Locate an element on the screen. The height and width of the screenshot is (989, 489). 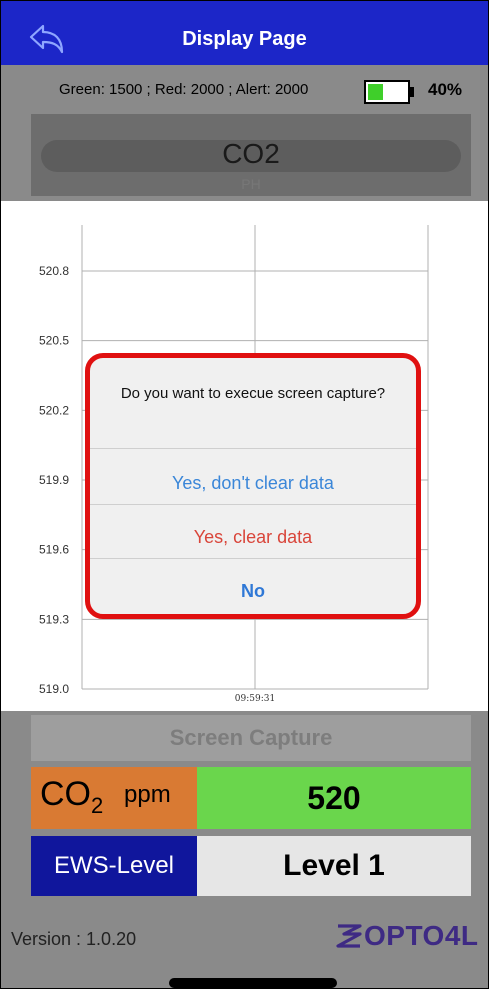
y-tick-label: 520.5 is located at coordinates (54, 341).